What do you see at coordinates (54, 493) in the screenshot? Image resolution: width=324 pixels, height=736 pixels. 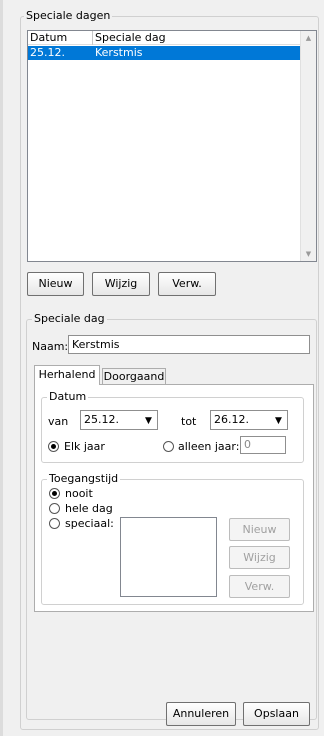 I see `never-radio` at bounding box center [54, 493].